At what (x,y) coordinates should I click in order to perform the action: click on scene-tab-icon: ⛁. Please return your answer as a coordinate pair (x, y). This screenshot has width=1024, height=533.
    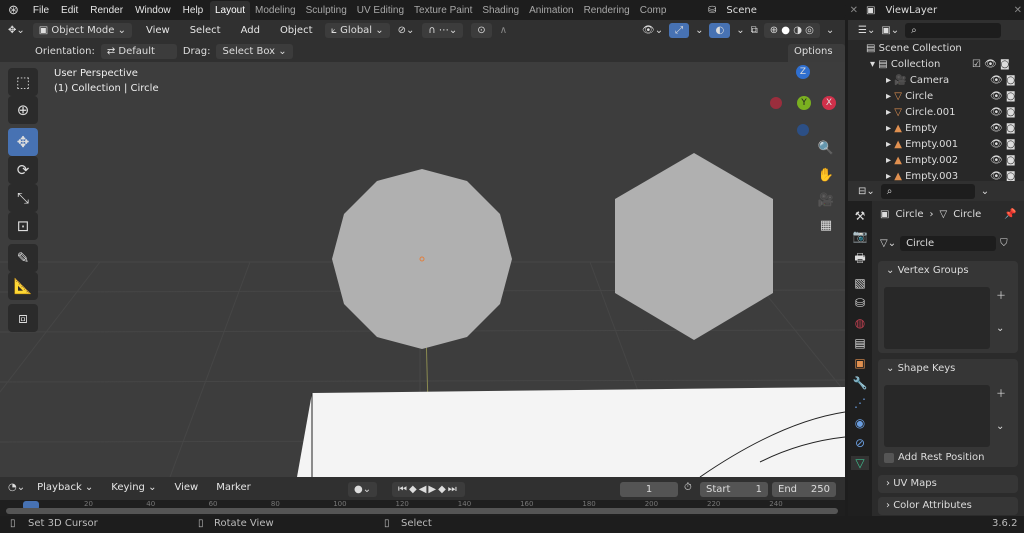
    Looking at the image, I should click on (860, 303).